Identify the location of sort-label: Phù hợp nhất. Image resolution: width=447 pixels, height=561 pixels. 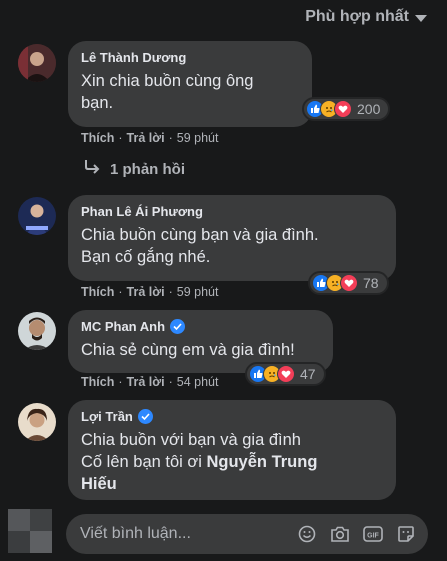
(357, 16).